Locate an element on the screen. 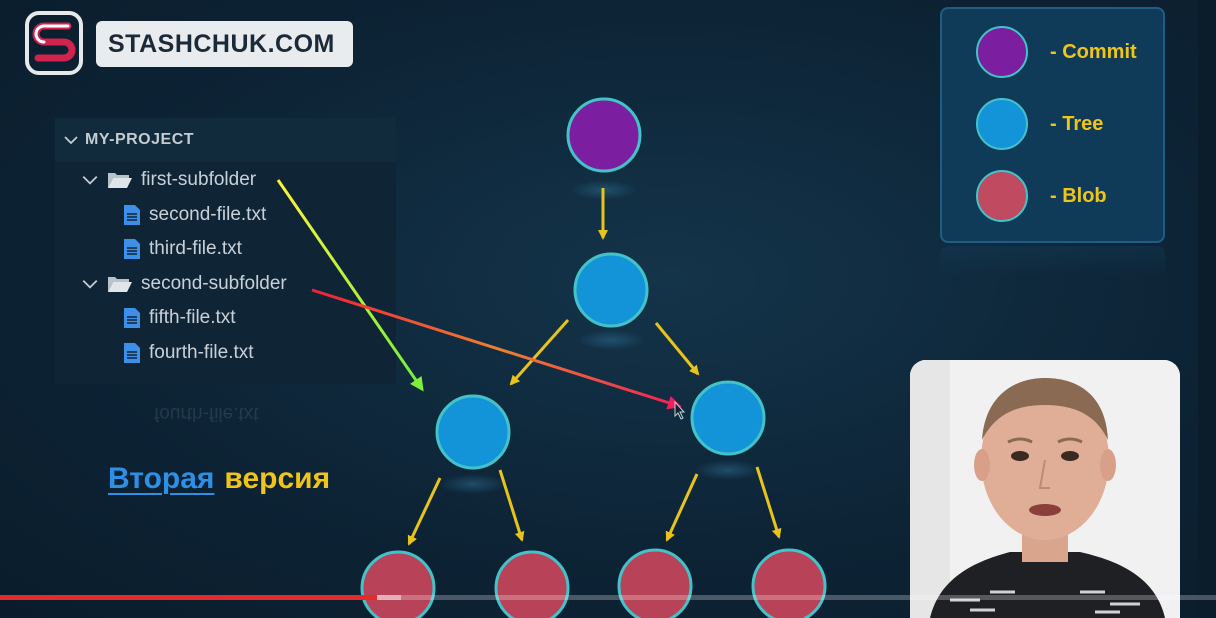 The height and width of the screenshot is (618, 1216). site-badge: STASHCHUK.COM is located at coordinates (224, 44).